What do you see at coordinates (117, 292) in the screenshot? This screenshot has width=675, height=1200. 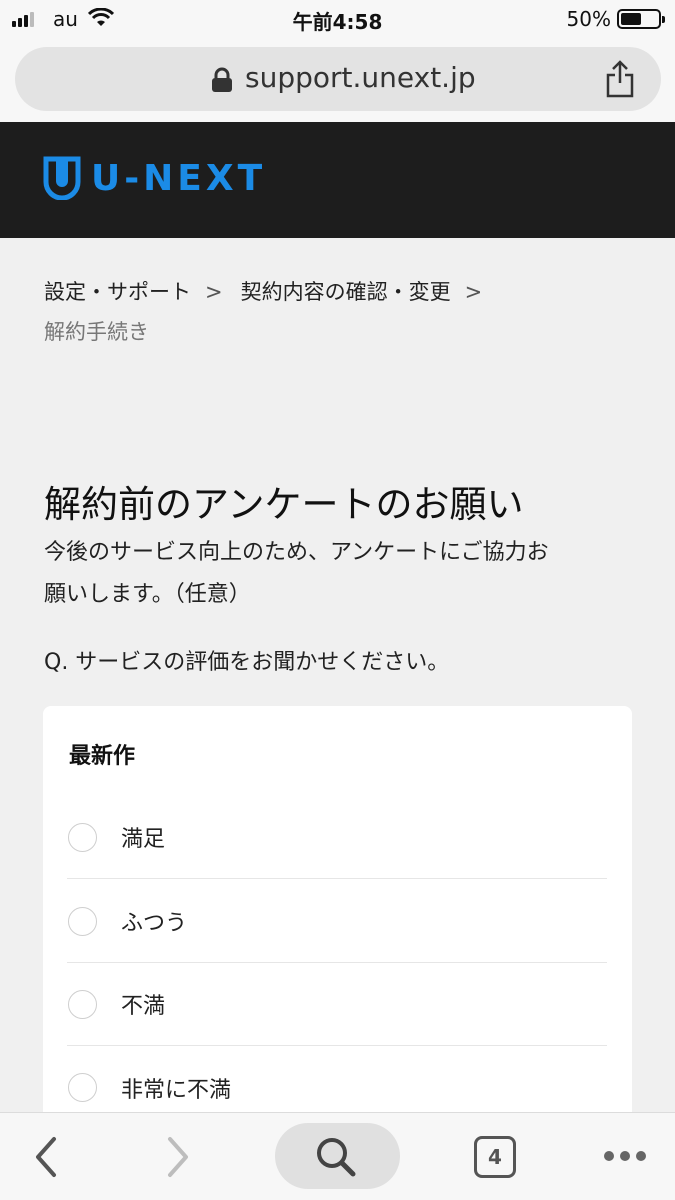 I see `breadcrumb-settings-support: 設定・サポート` at bounding box center [117, 292].